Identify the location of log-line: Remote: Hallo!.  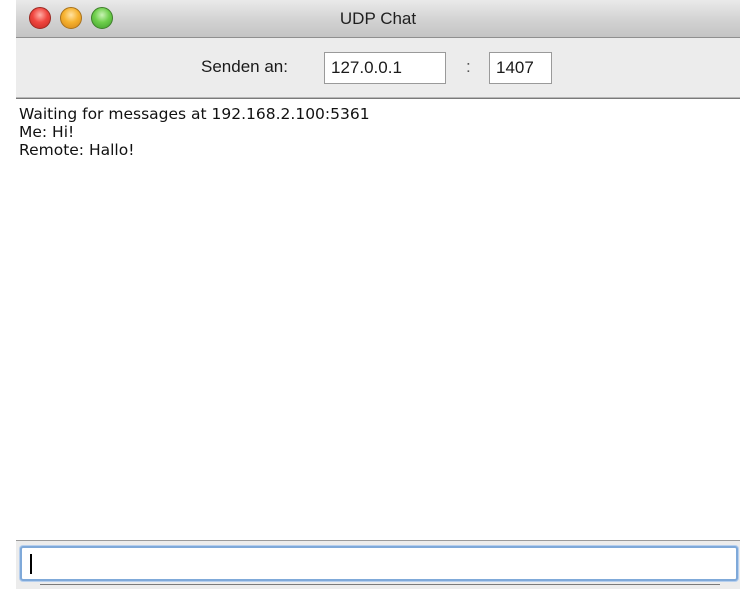
(77, 150).